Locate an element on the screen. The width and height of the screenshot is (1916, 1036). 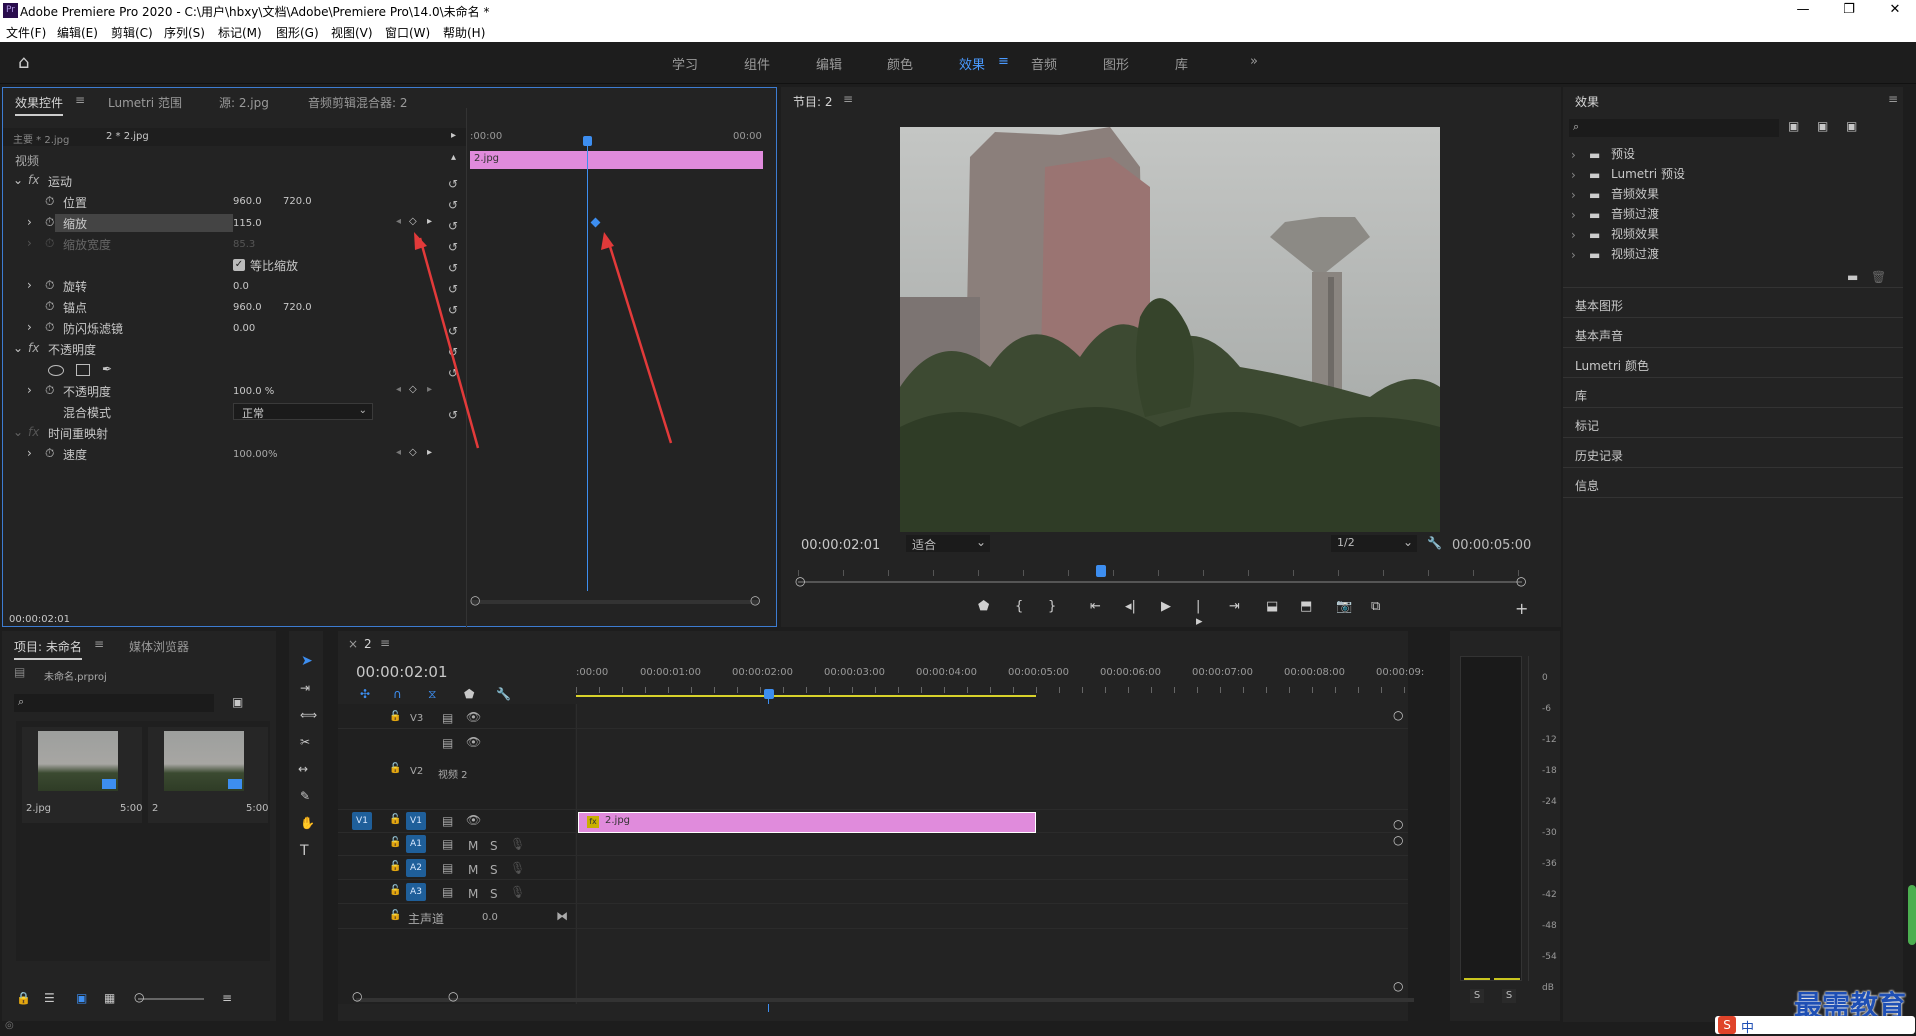
ws-effects: 效果 is located at coordinates (972, 63).